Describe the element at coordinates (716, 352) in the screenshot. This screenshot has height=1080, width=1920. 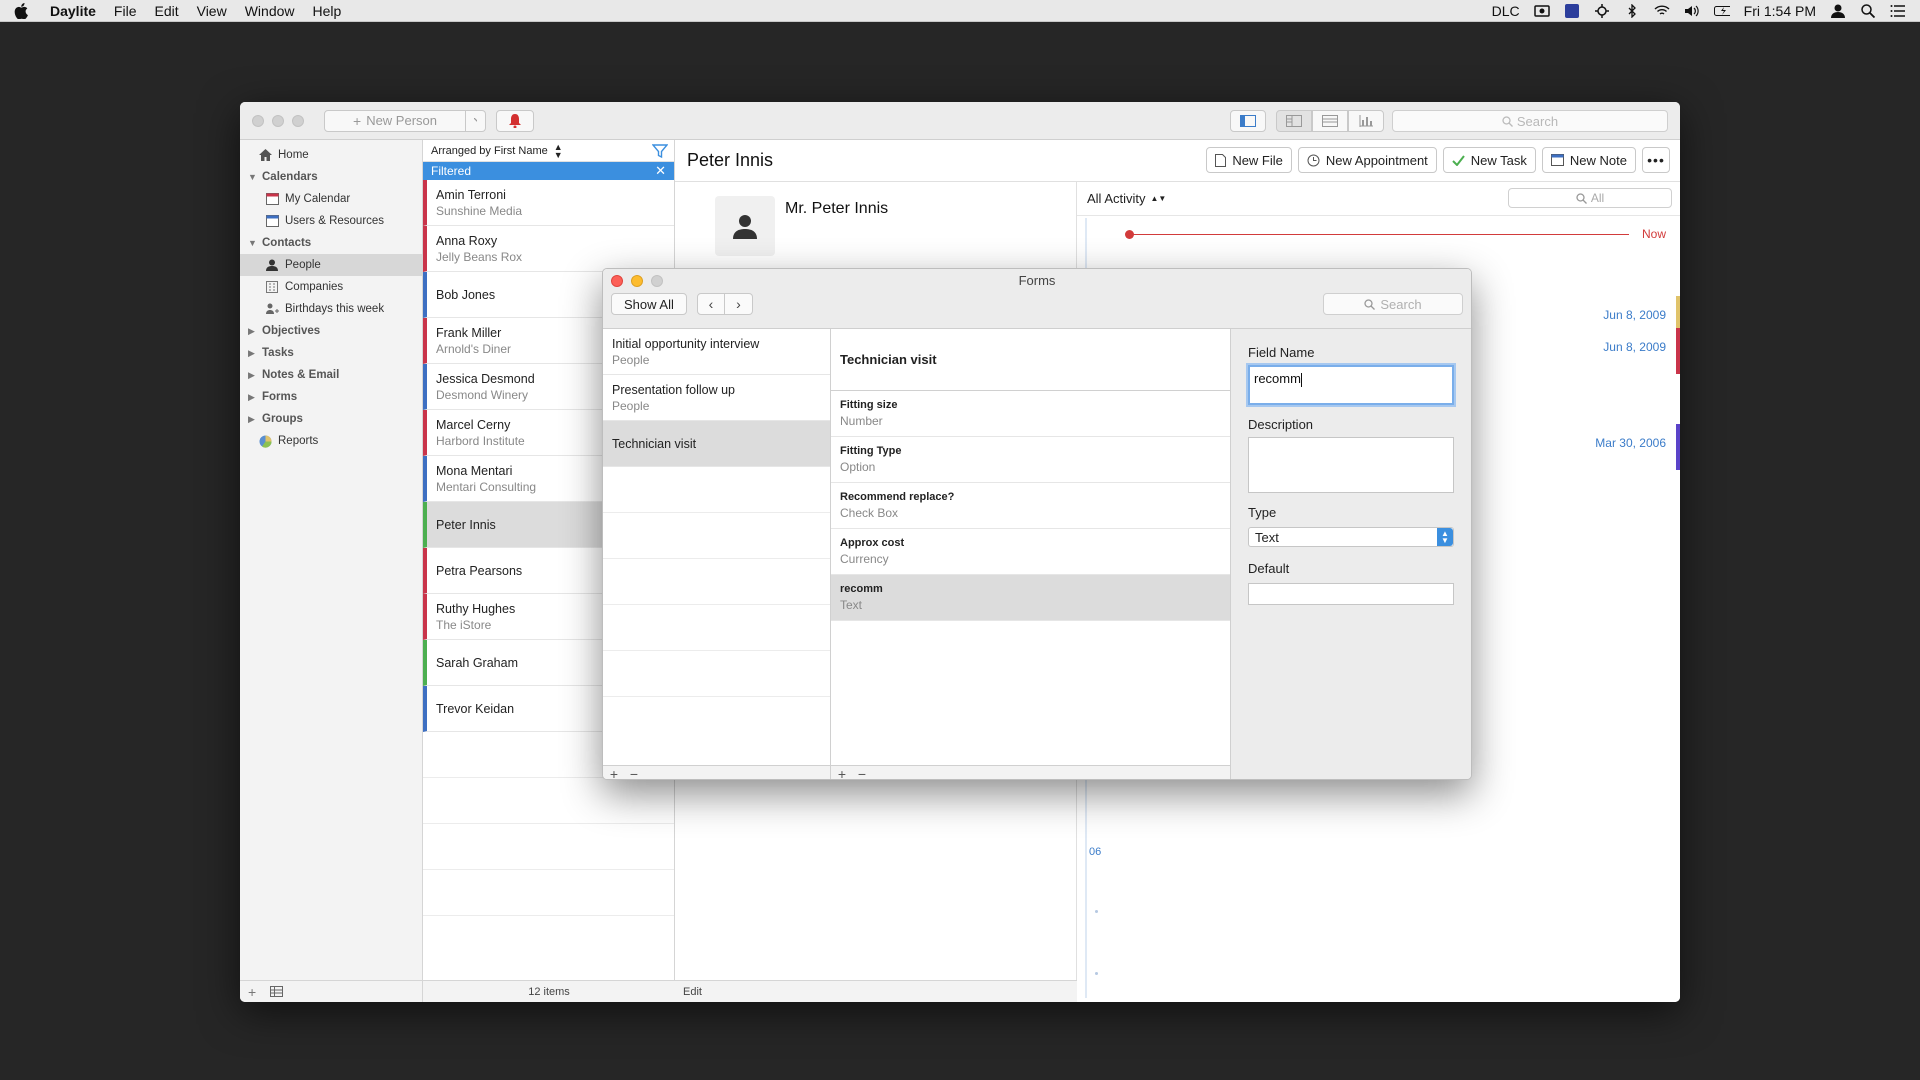
I see `form-item: Initial opportunity interview People` at that location.